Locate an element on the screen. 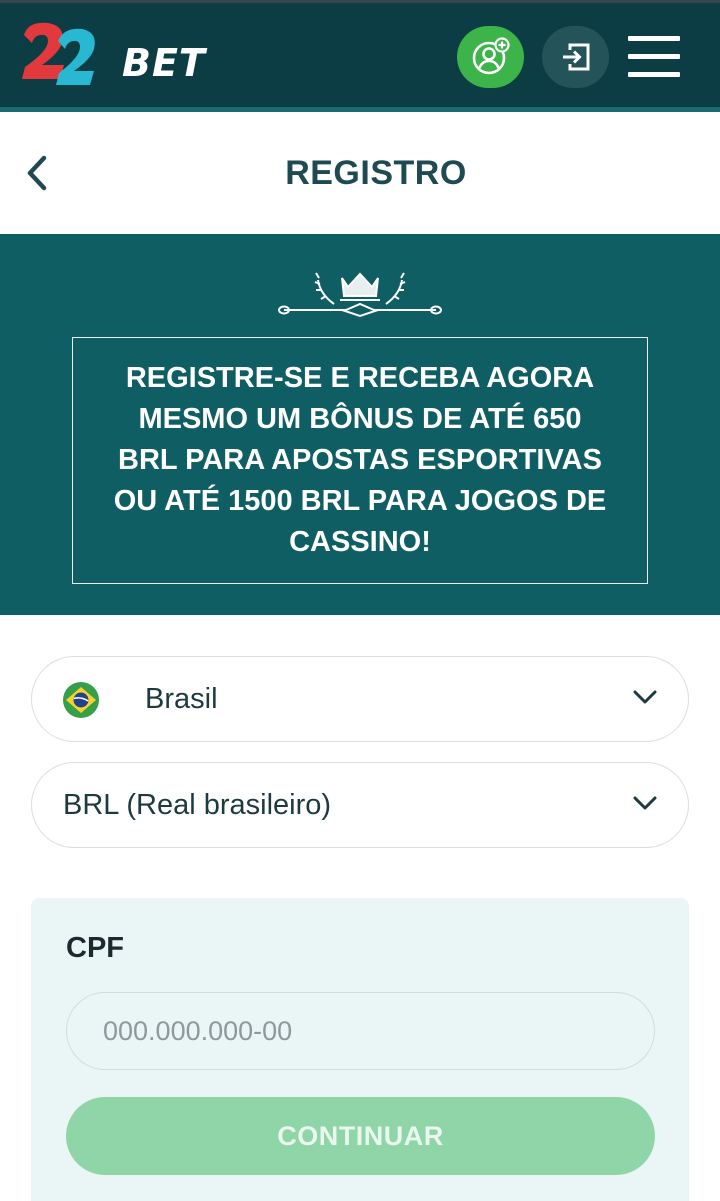 The image size is (720, 1201). register-button is located at coordinates (490, 57).